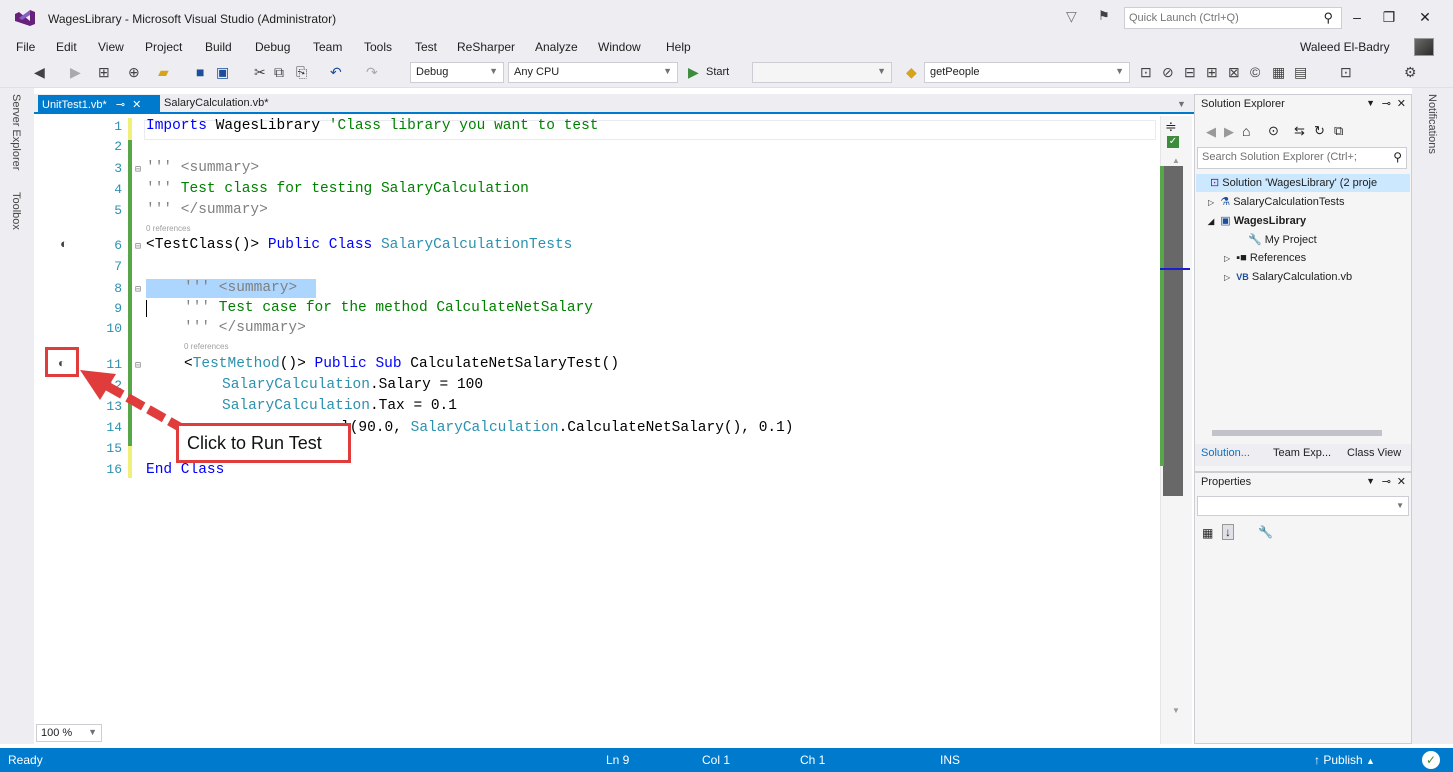 The width and height of the screenshot is (1453, 772). What do you see at coordinates (717, 72) in the screenshot?
I see `start-button-label: Start` at bounding box center [717, 72].